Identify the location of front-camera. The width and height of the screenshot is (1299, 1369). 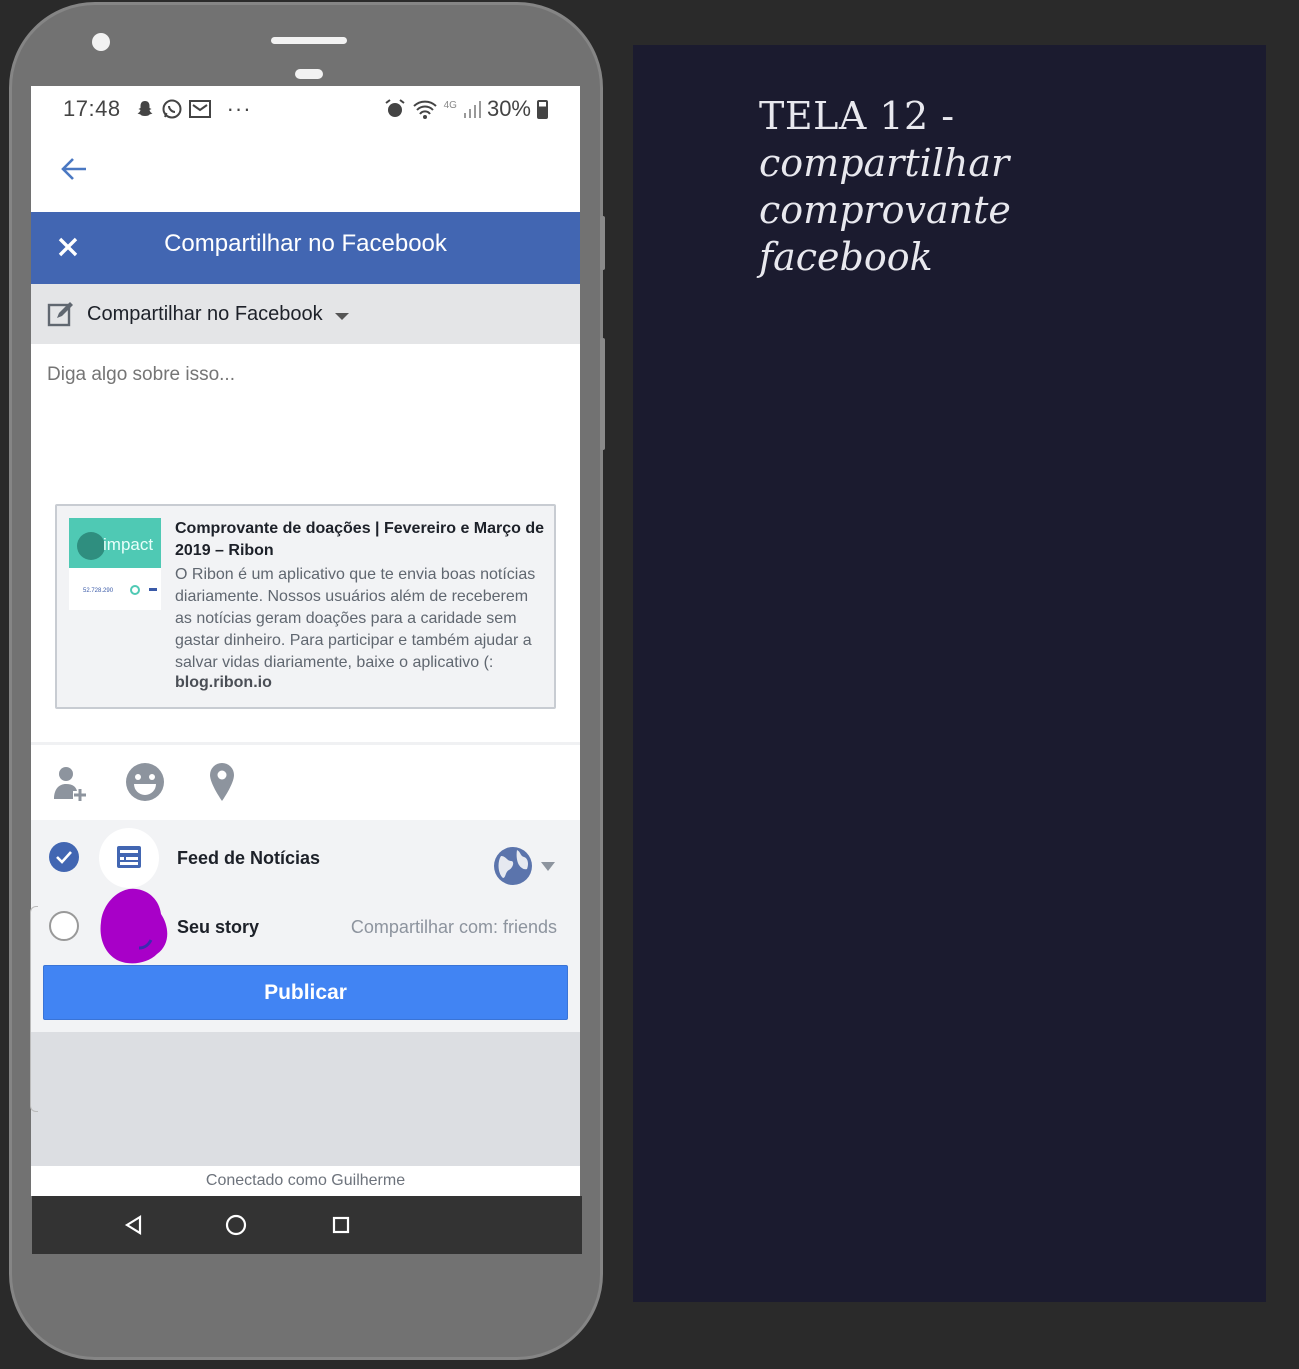
(101, 42).